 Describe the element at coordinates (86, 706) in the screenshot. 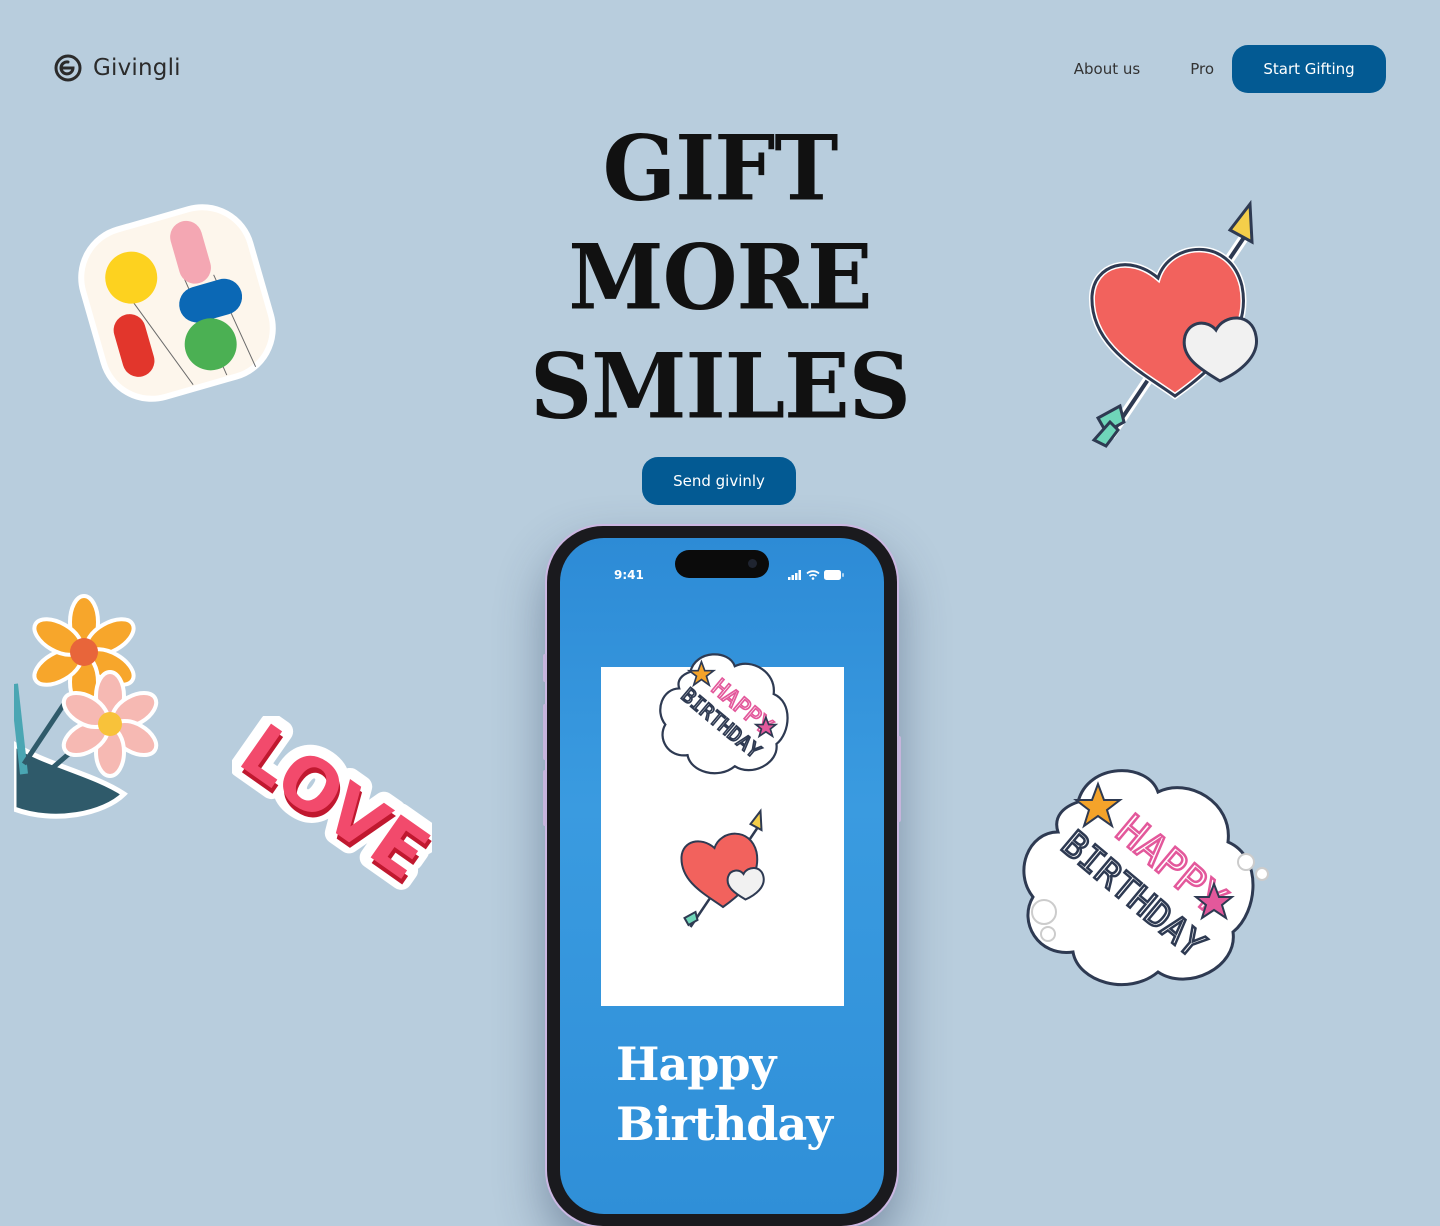

I see `flower-sticker` at that location.